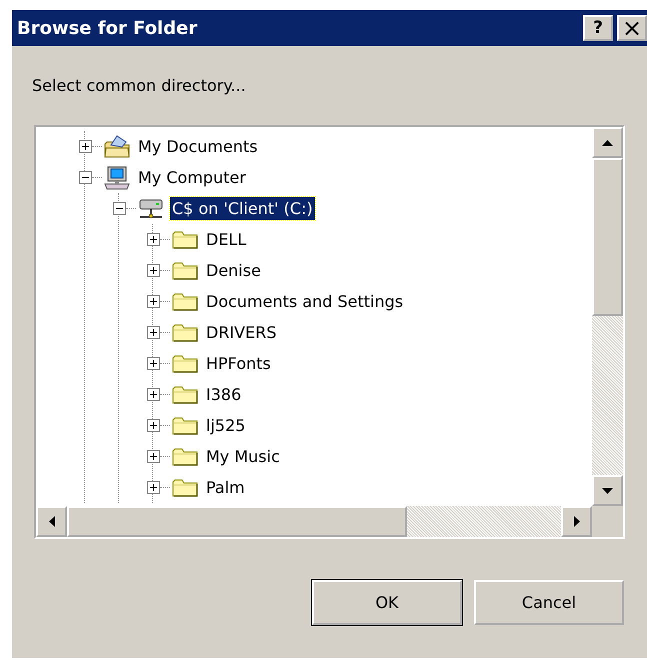 This screenshot has height=662, width=647. I want to click on right-arrow-icon, so click(577, 521).